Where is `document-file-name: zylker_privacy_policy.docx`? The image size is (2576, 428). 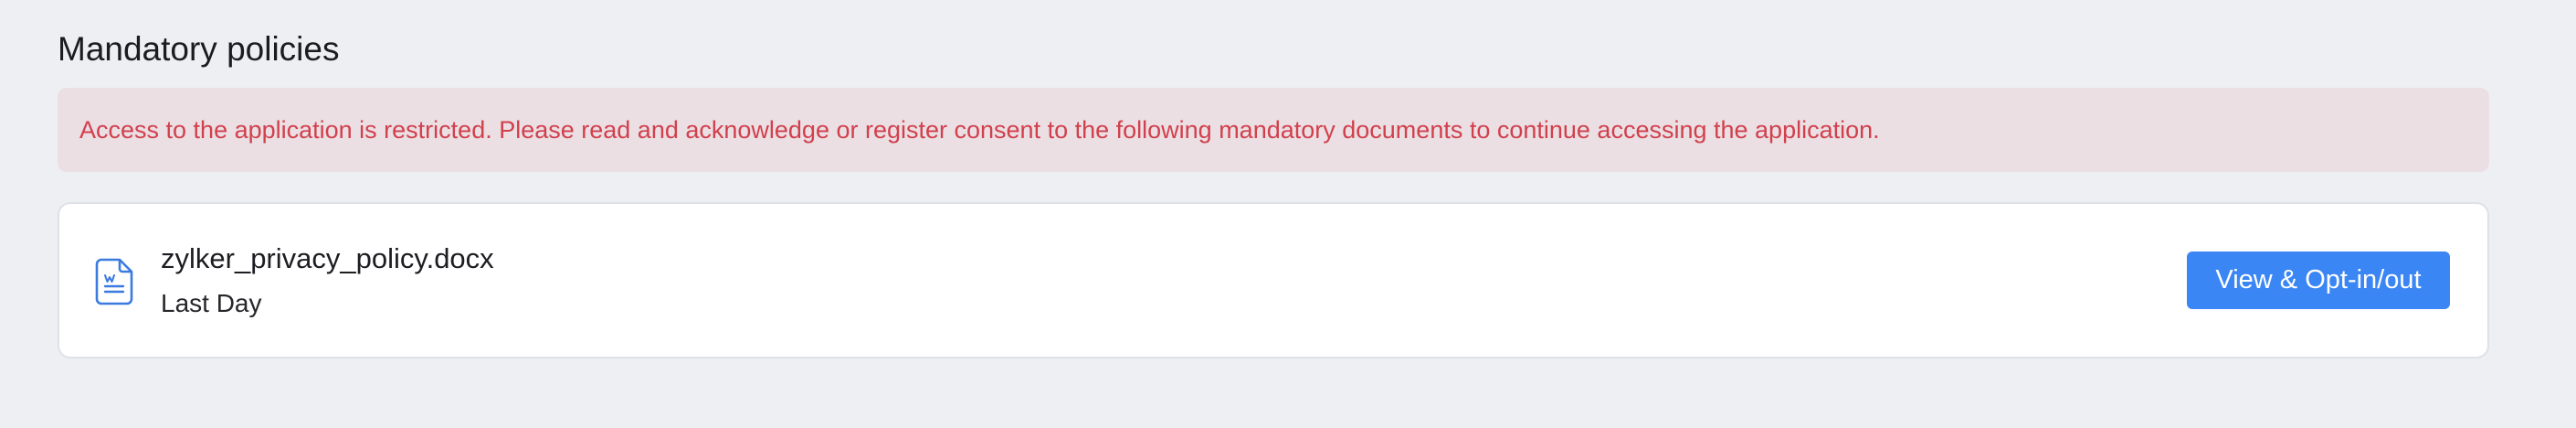
document-file-name: zylker_privacy_policy.docx is located at coordinates (327, 259).